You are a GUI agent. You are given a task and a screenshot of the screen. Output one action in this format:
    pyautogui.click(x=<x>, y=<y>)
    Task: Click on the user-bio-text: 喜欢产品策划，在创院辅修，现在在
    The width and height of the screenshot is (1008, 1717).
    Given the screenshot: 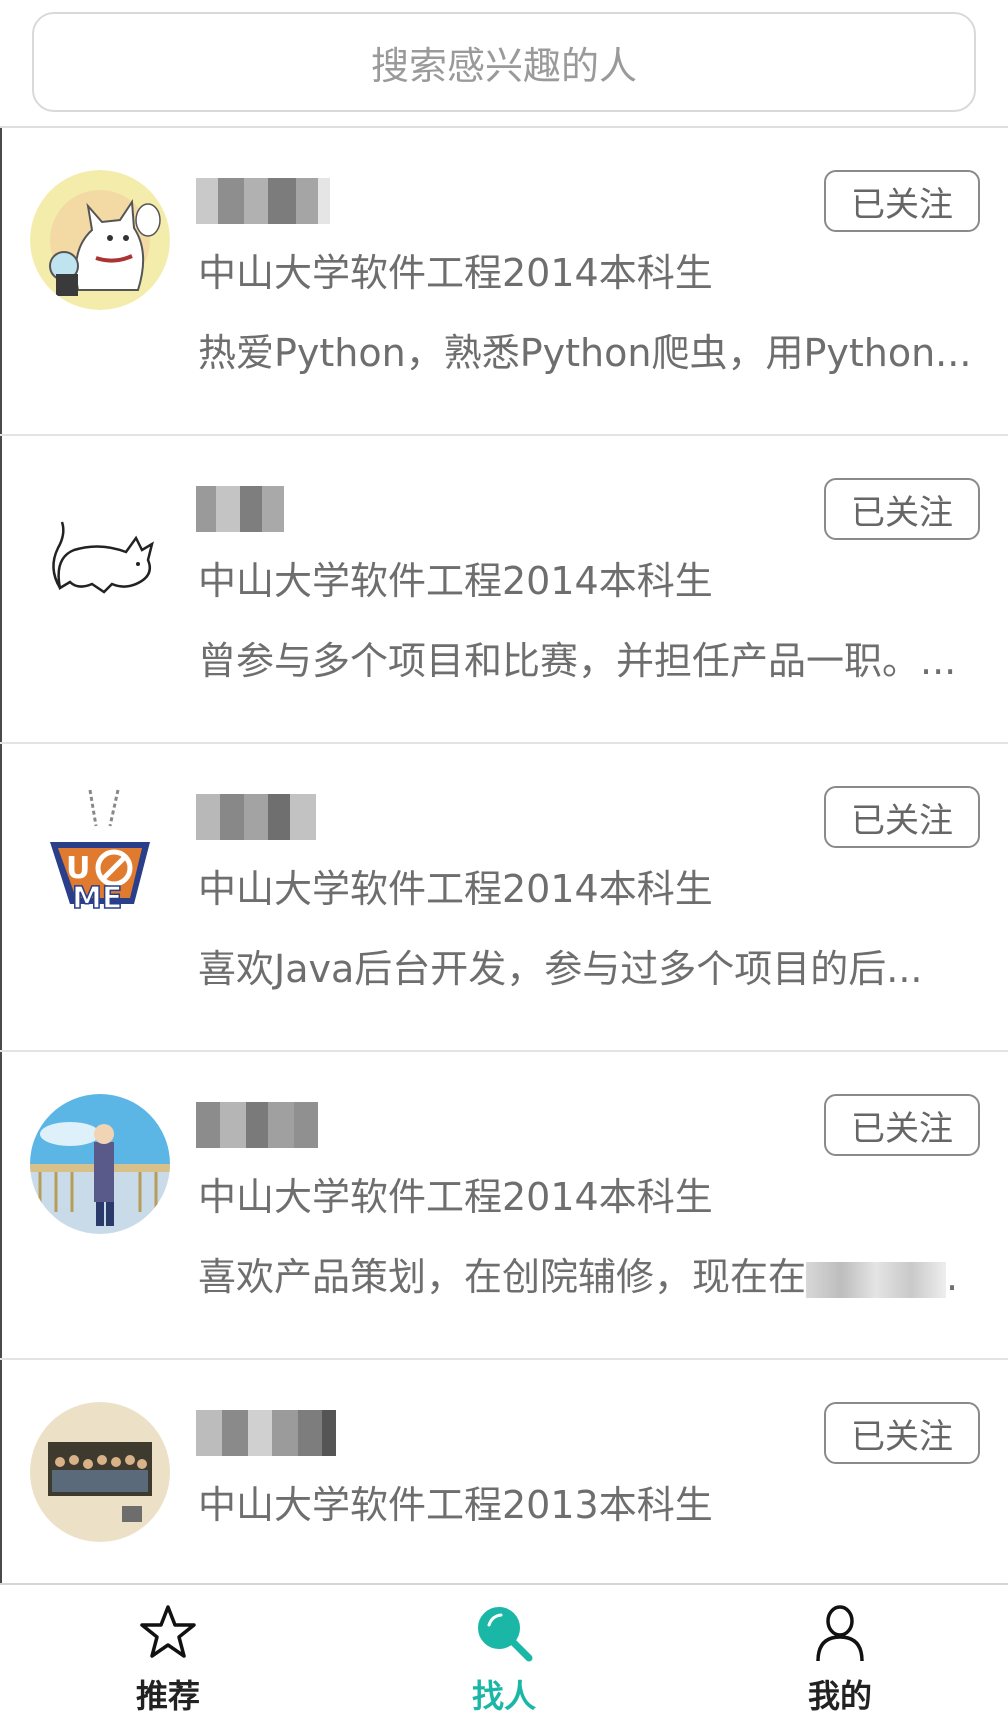 What is the action you would take?
    pyautogui.click(x=502, y=1277)
    